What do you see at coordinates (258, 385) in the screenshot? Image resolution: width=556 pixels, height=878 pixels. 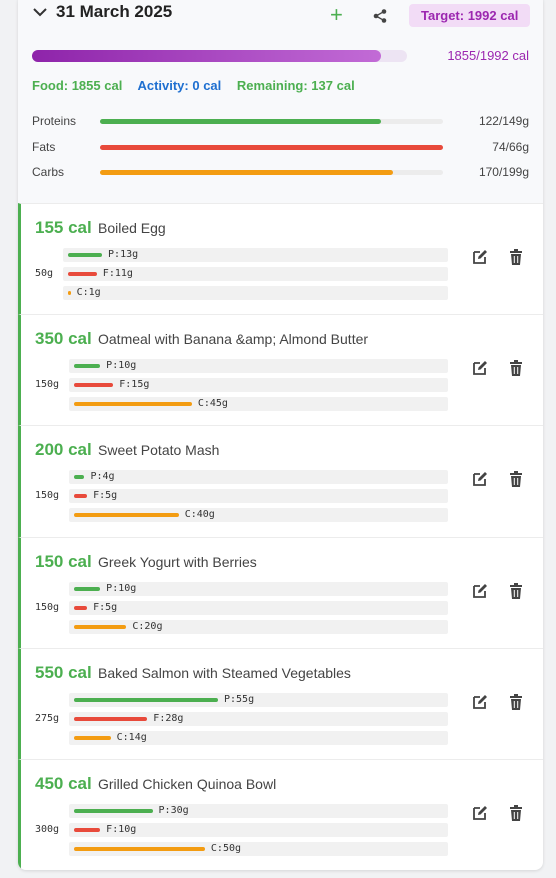 I see `entry-fat-bar: F:15g` at bounding box center [258, 385].